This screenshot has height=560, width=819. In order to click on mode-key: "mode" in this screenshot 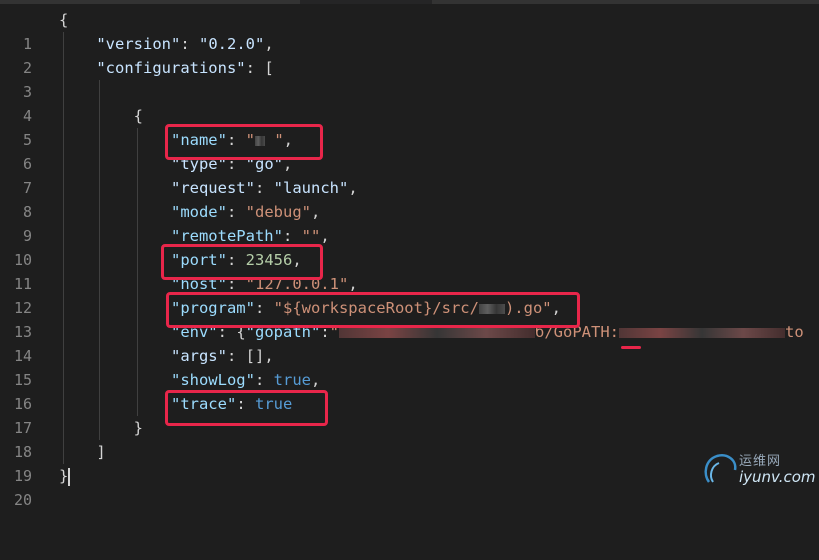, I will do `click(198, 212)`.